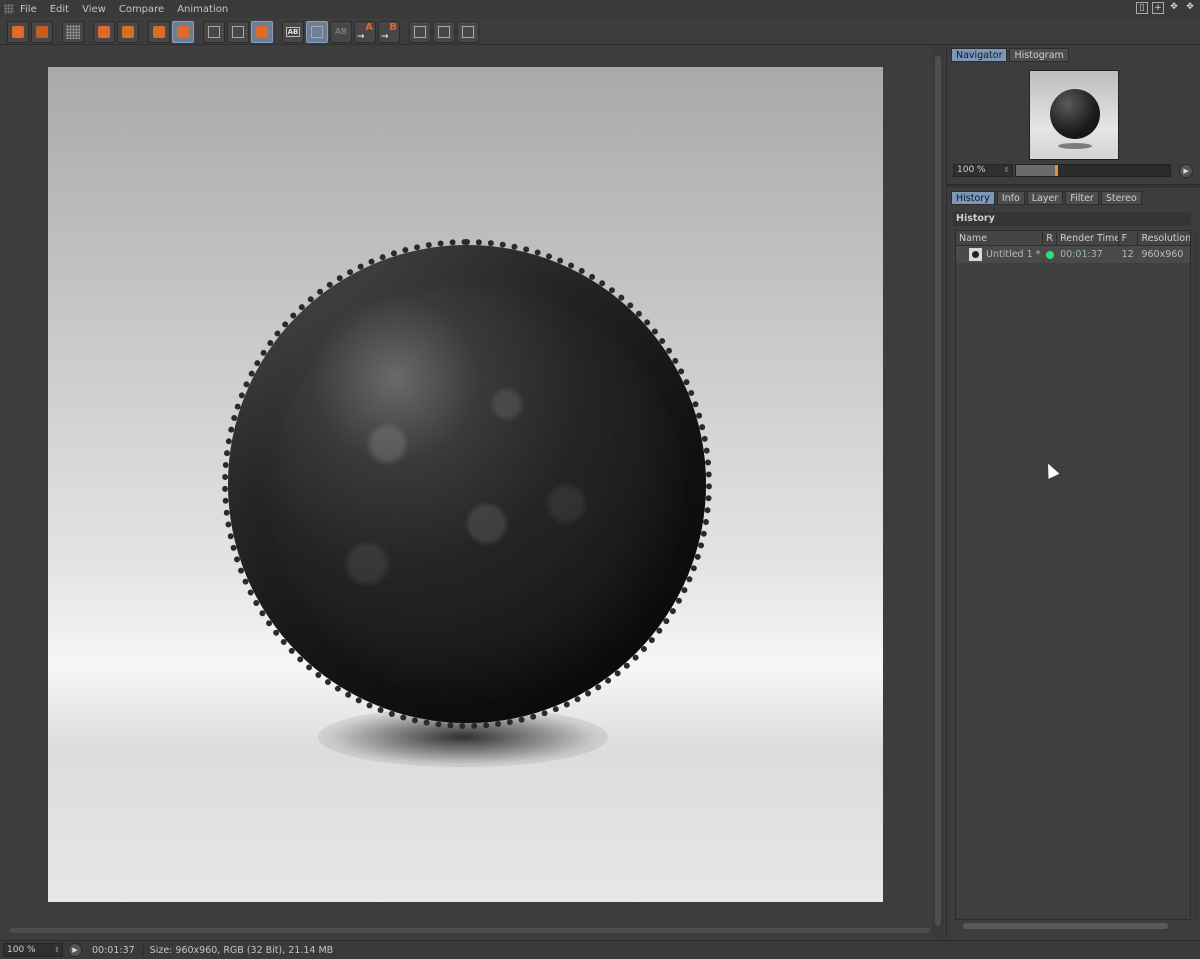 This screenshot has height=959, width=1200. What do you see at coordinates (393, 27) in the screenshot?
I see `b-label: B` at bounding box center [393, 27].